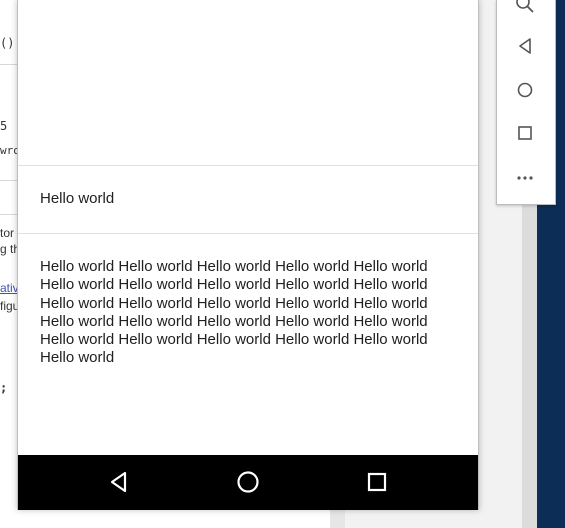 This screenshot has width=565, height=528. I want to click on list-item-text: Hello world, so click(77, 198).